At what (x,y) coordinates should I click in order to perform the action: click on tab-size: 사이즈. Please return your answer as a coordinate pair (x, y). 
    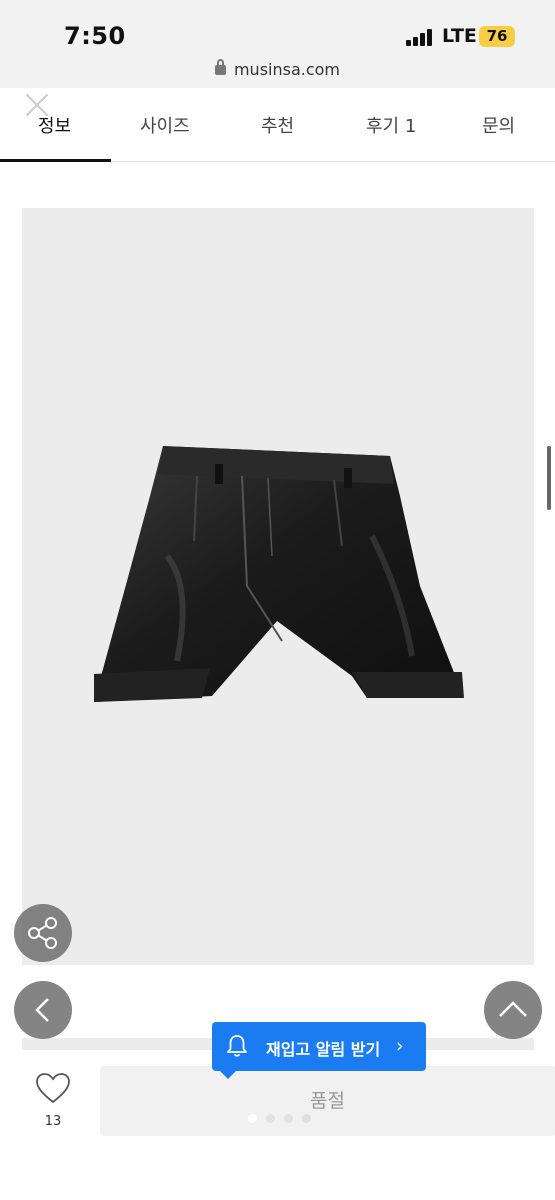
    Looking at the image, I should click on (165, 125).